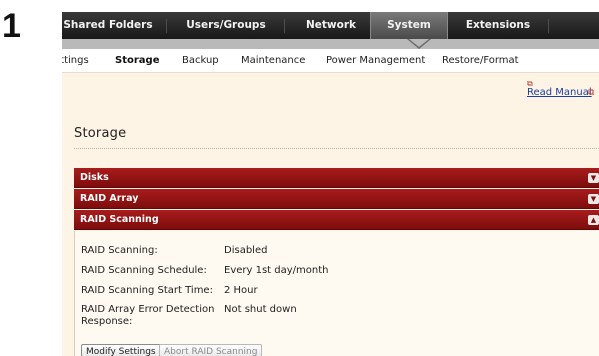 This screenshot has height=356, width=599. Describe the element at coordinates (100, 133) in the screenshot. I see `page-title: Storage` at that location.